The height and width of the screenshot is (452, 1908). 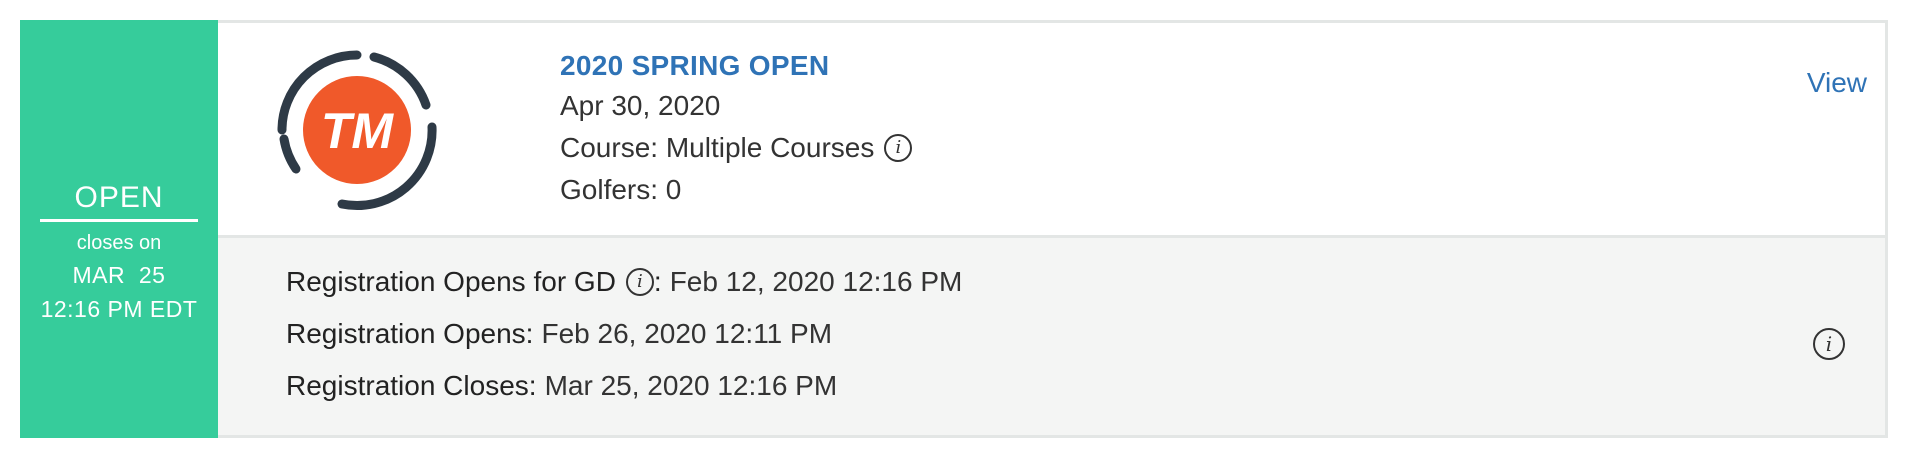 I want to click on logo-text: TM, so click(x=358, y=131).